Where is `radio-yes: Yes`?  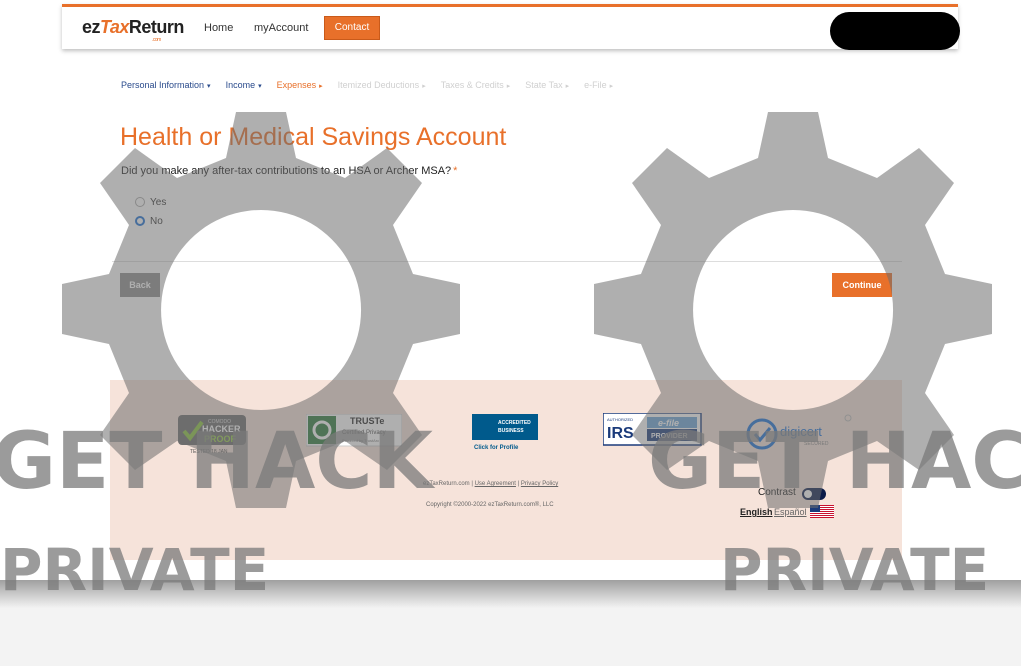 radio-yes: Yes is located at coordinates (150, 202).